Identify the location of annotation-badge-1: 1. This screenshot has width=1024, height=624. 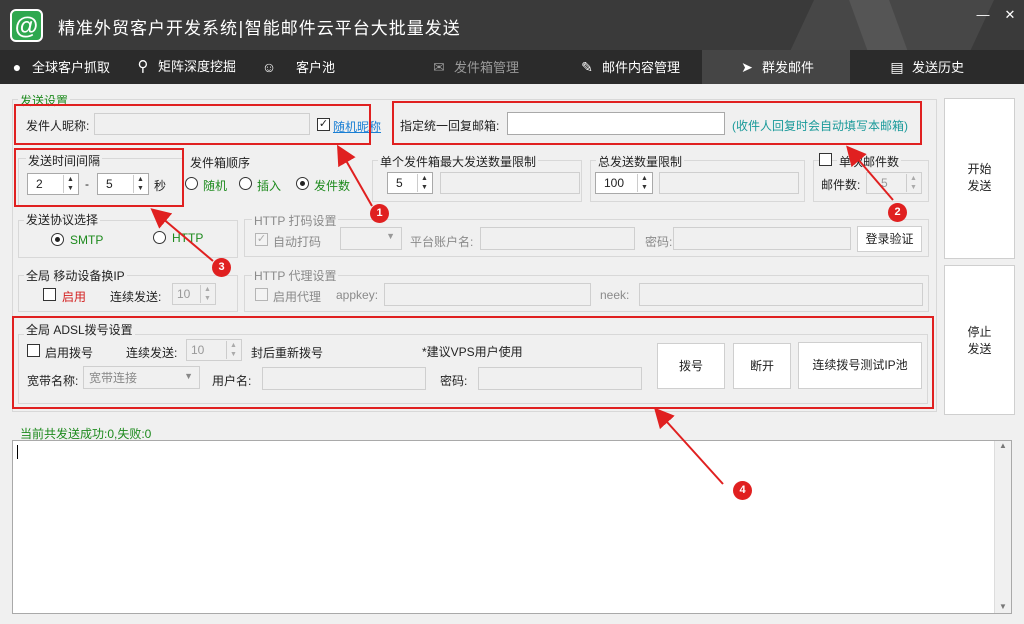
(379, 213).